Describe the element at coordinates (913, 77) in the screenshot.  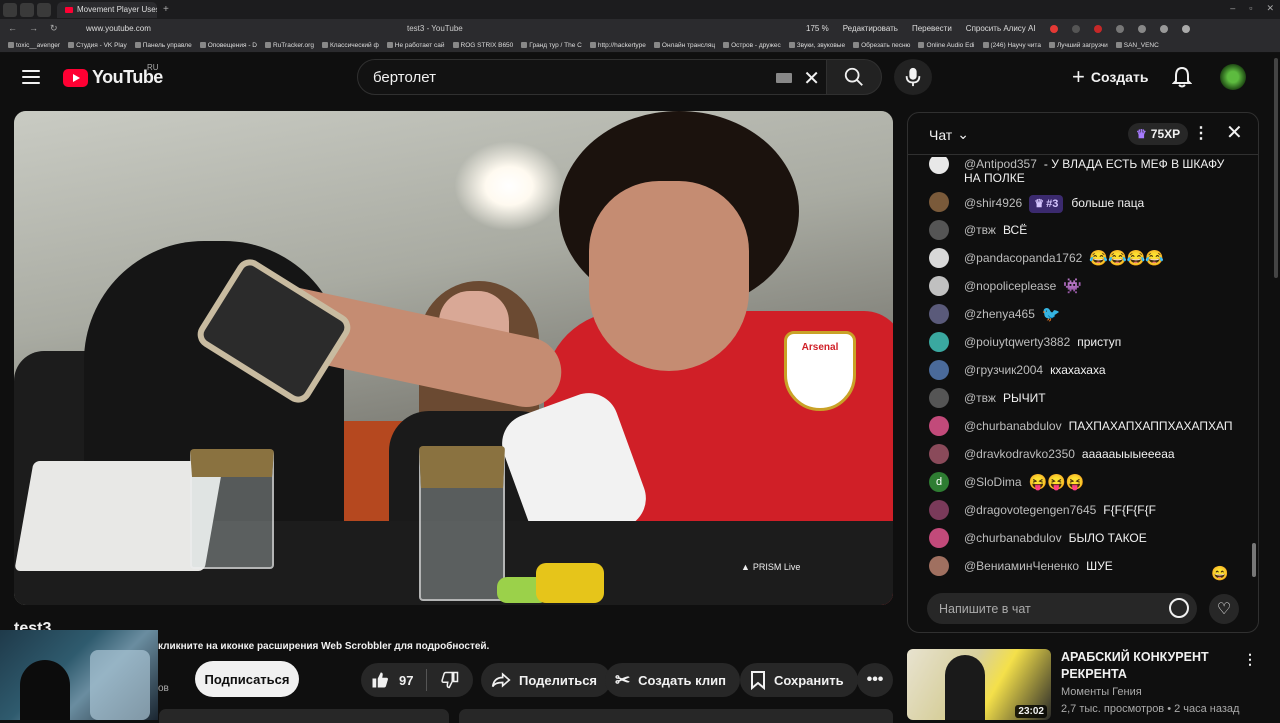
I see `voice-search-button` at that location.